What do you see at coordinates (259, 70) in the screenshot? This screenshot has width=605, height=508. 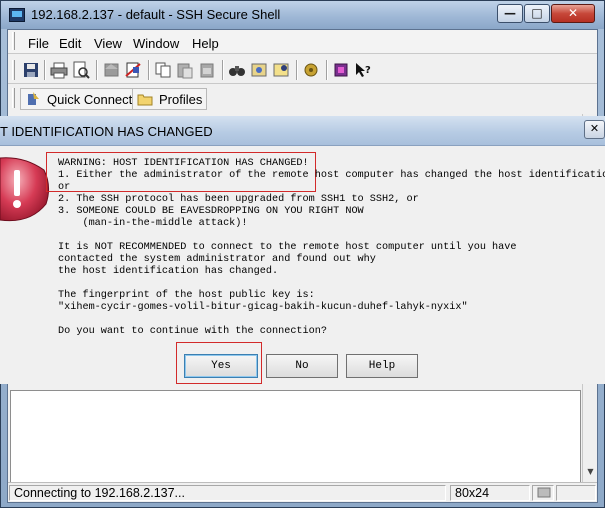 I see `settings-icon` at bounding box center [259, 70].